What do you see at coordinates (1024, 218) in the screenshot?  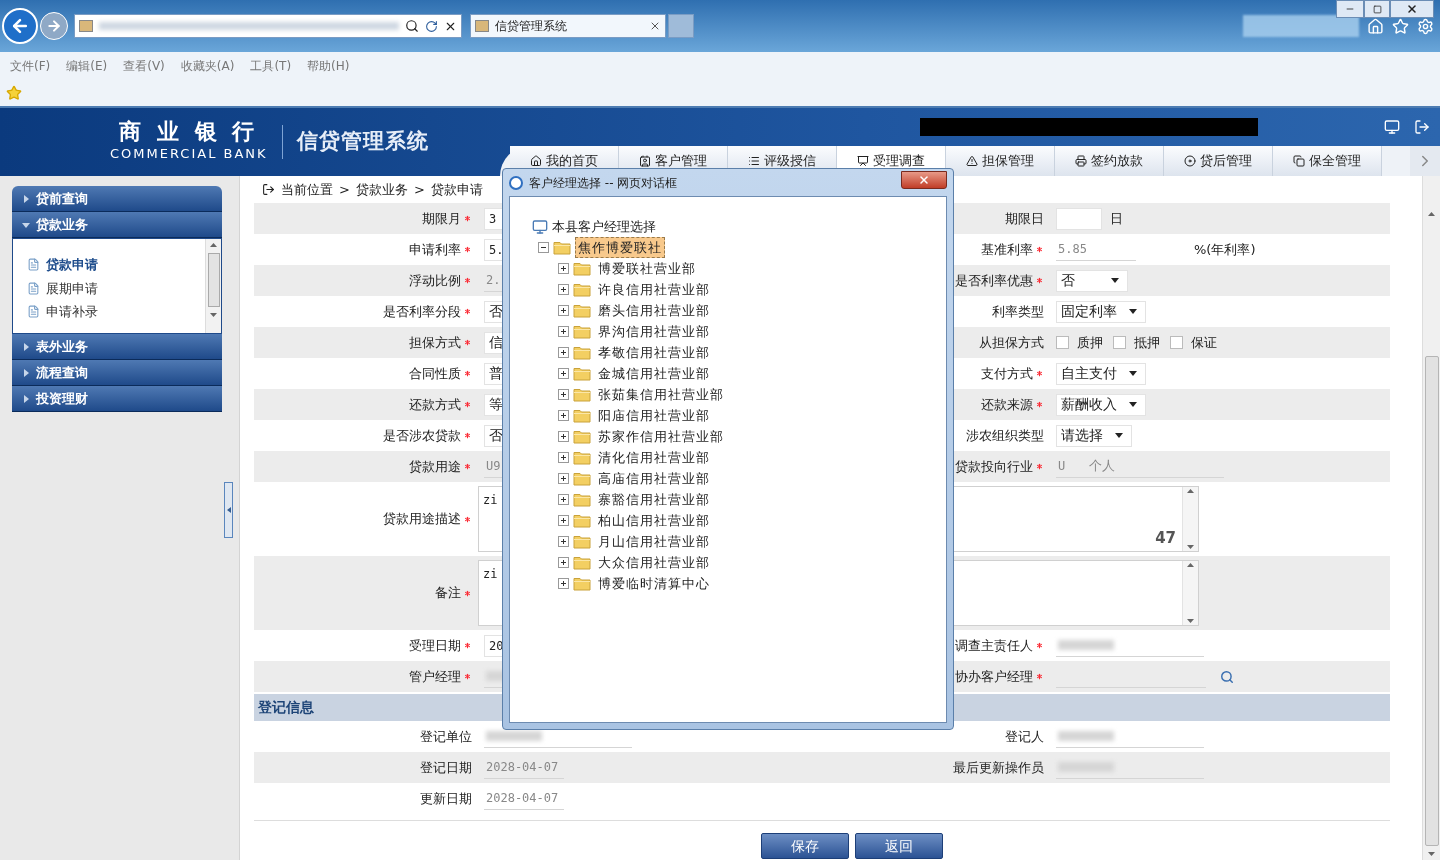 I see `field-label: 期限日` at bounding box center [1024, 218].